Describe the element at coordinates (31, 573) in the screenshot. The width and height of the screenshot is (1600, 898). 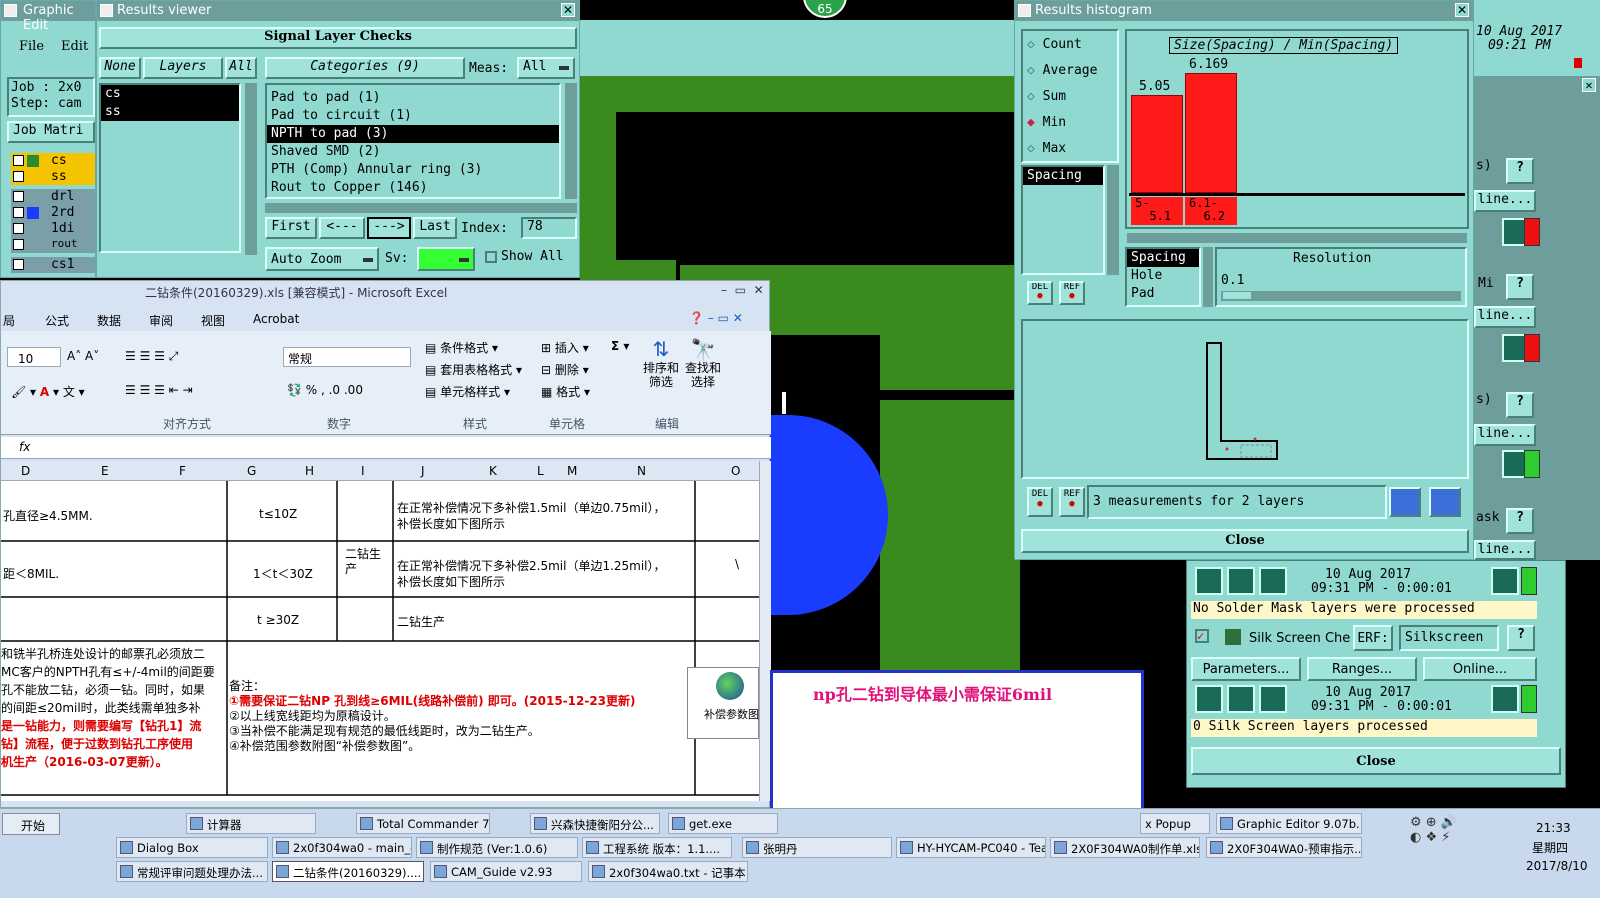
I see `cell: 距＜8MIL.` at that location.